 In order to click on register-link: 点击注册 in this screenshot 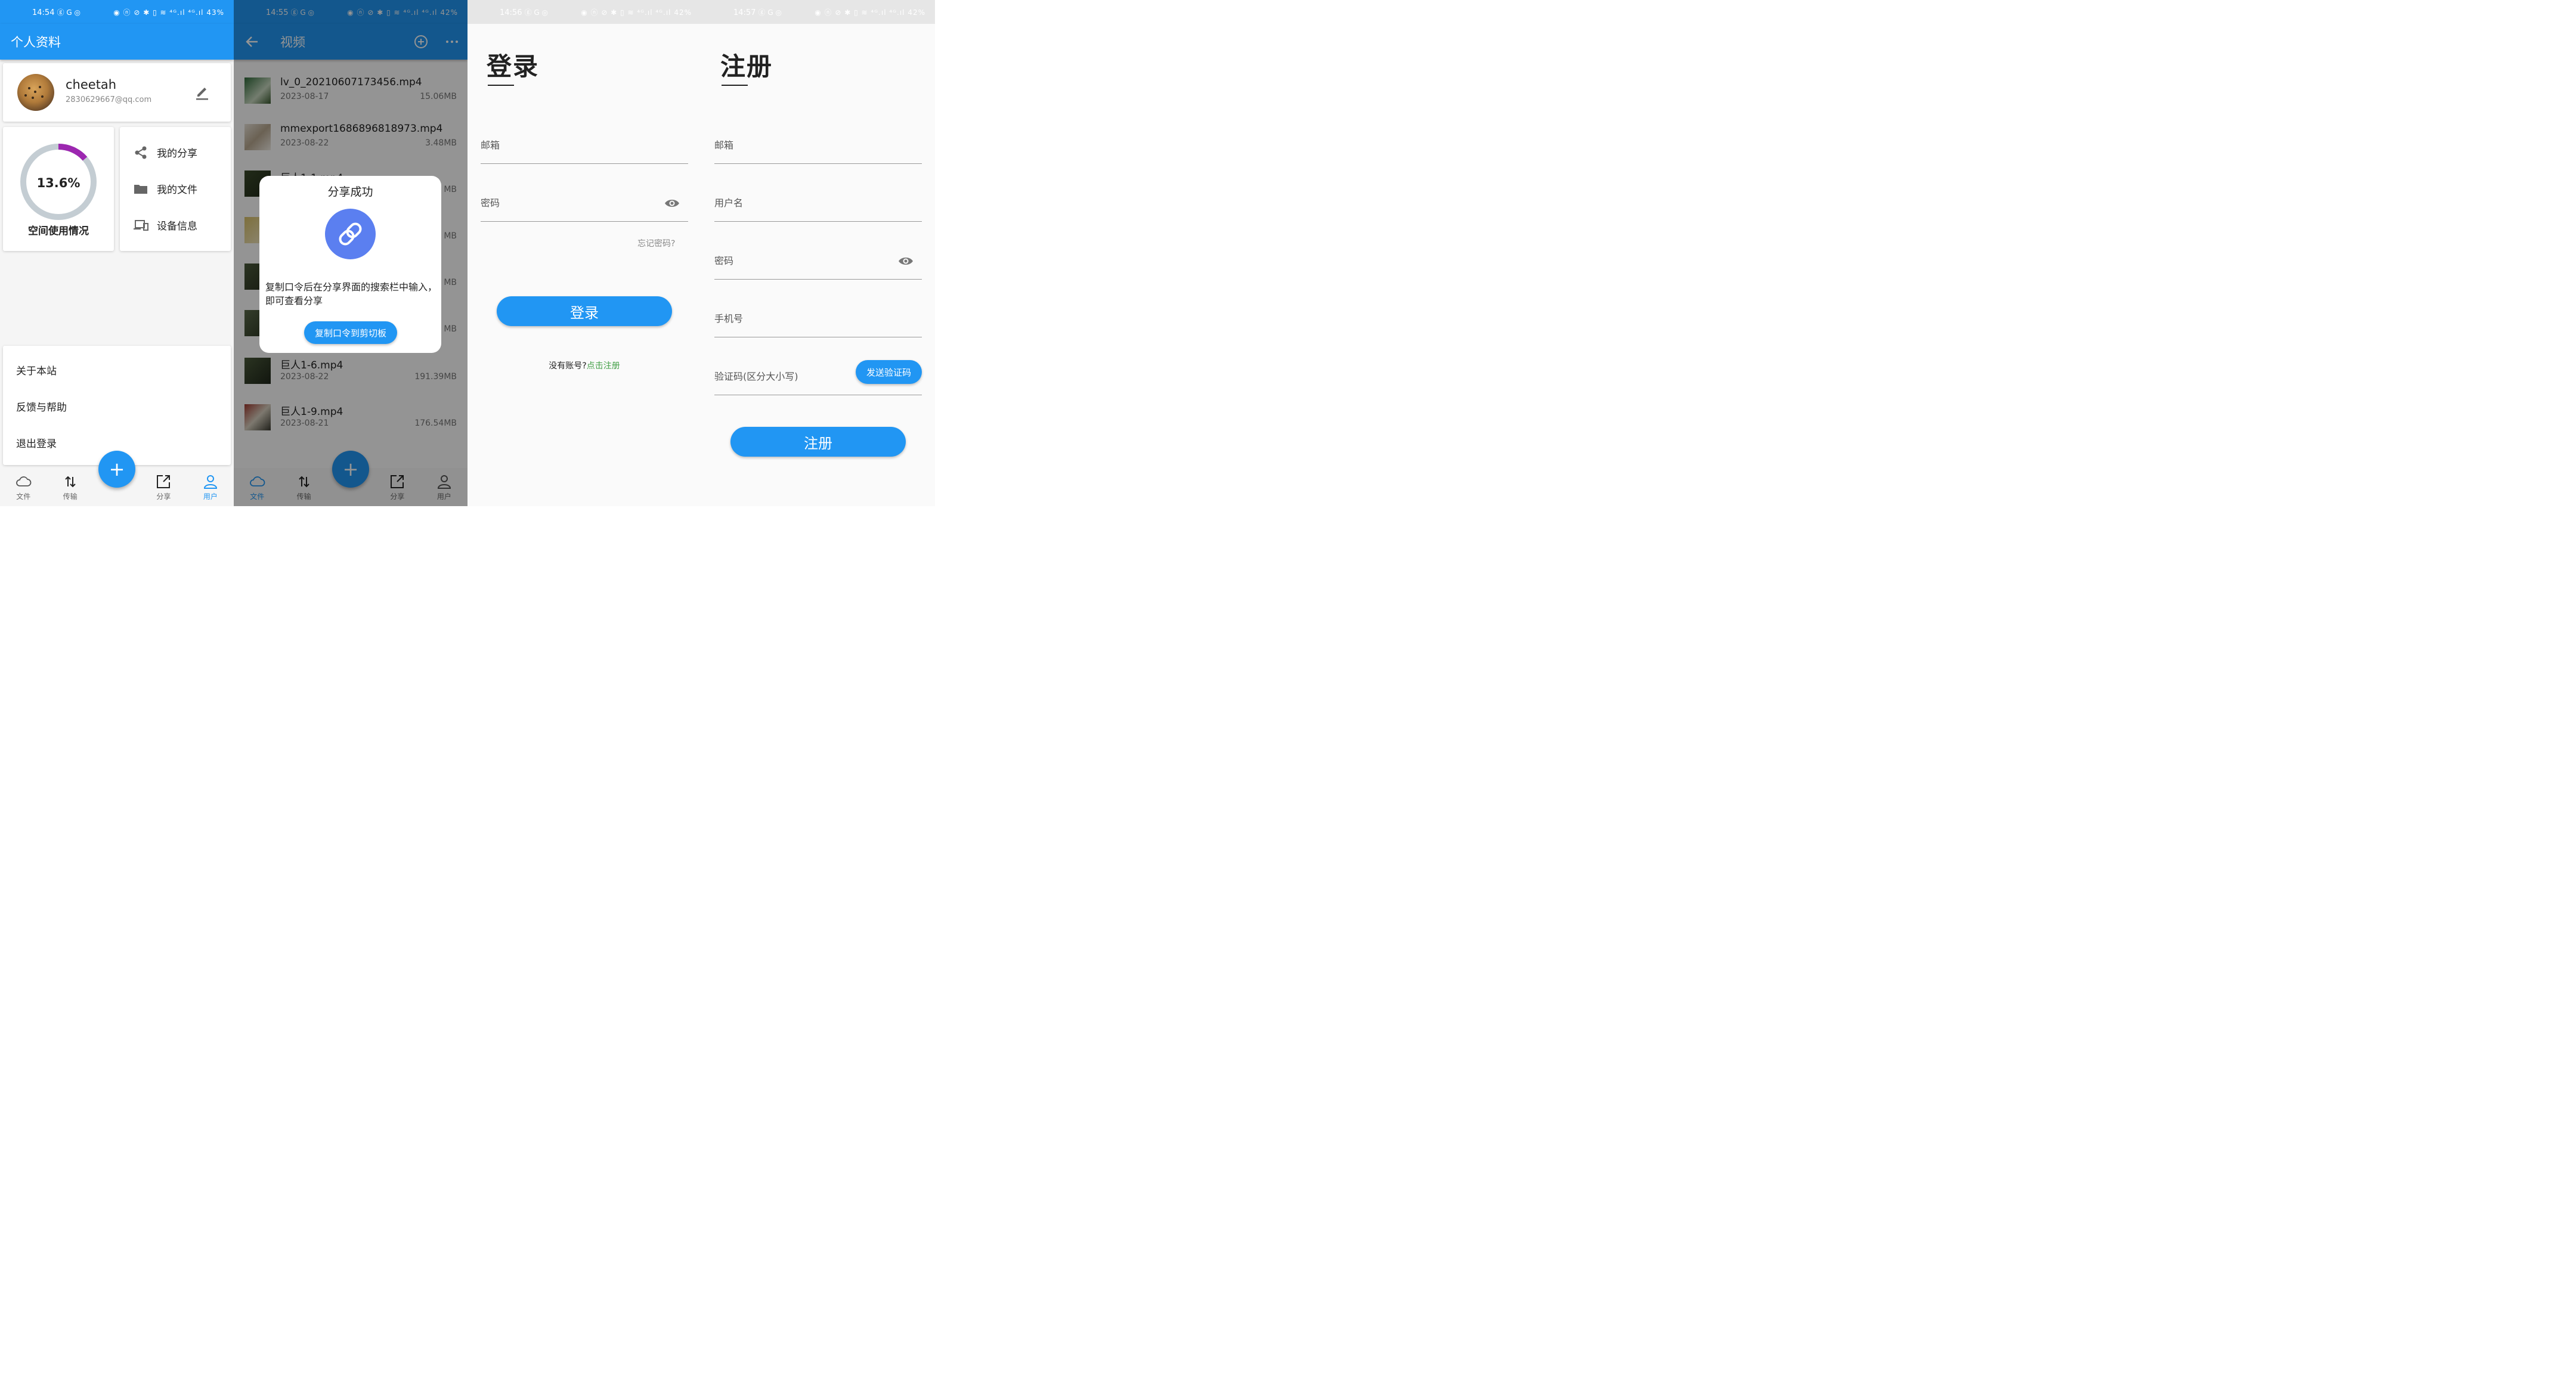, I will do `click(603, 366)`.